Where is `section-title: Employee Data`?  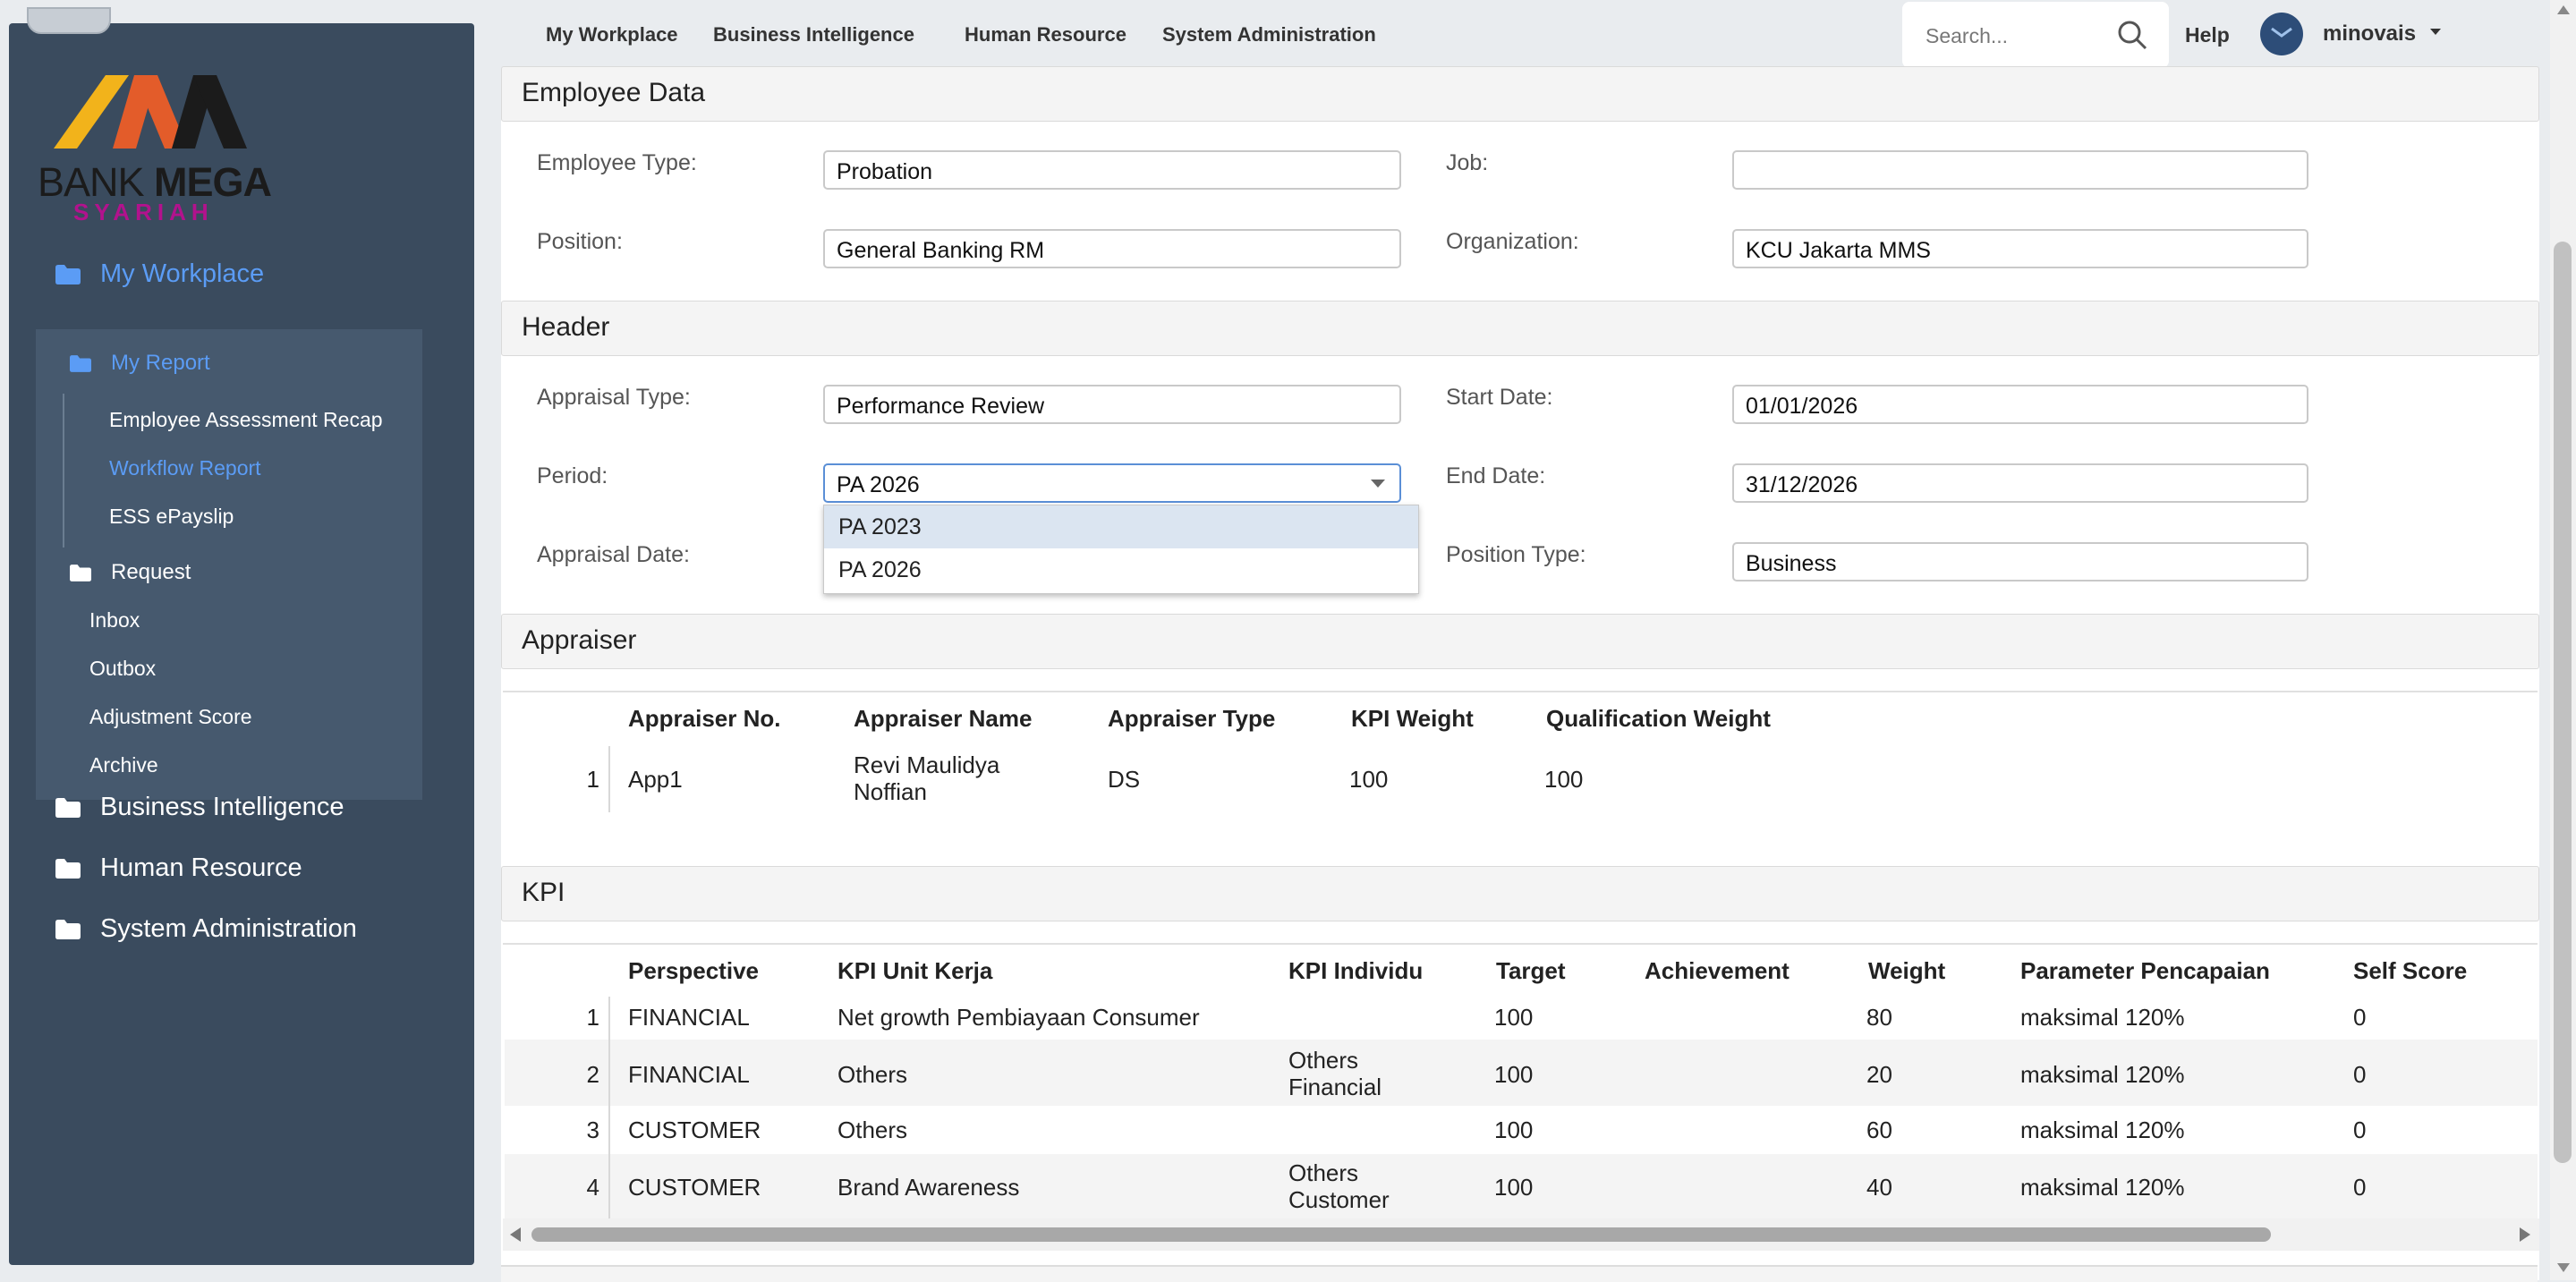 section-title: Employee Data is located at coordinates (614, 92).